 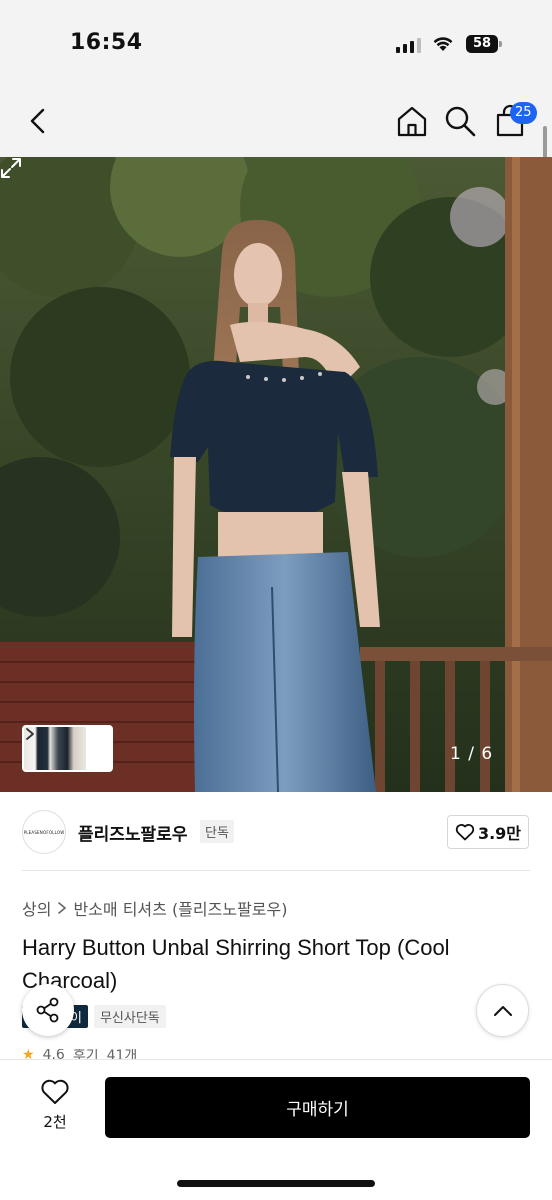 What do you see at coordinates (11, 168) in the screenshot?
I see `expand-icon` at bounding box center [11, 168].